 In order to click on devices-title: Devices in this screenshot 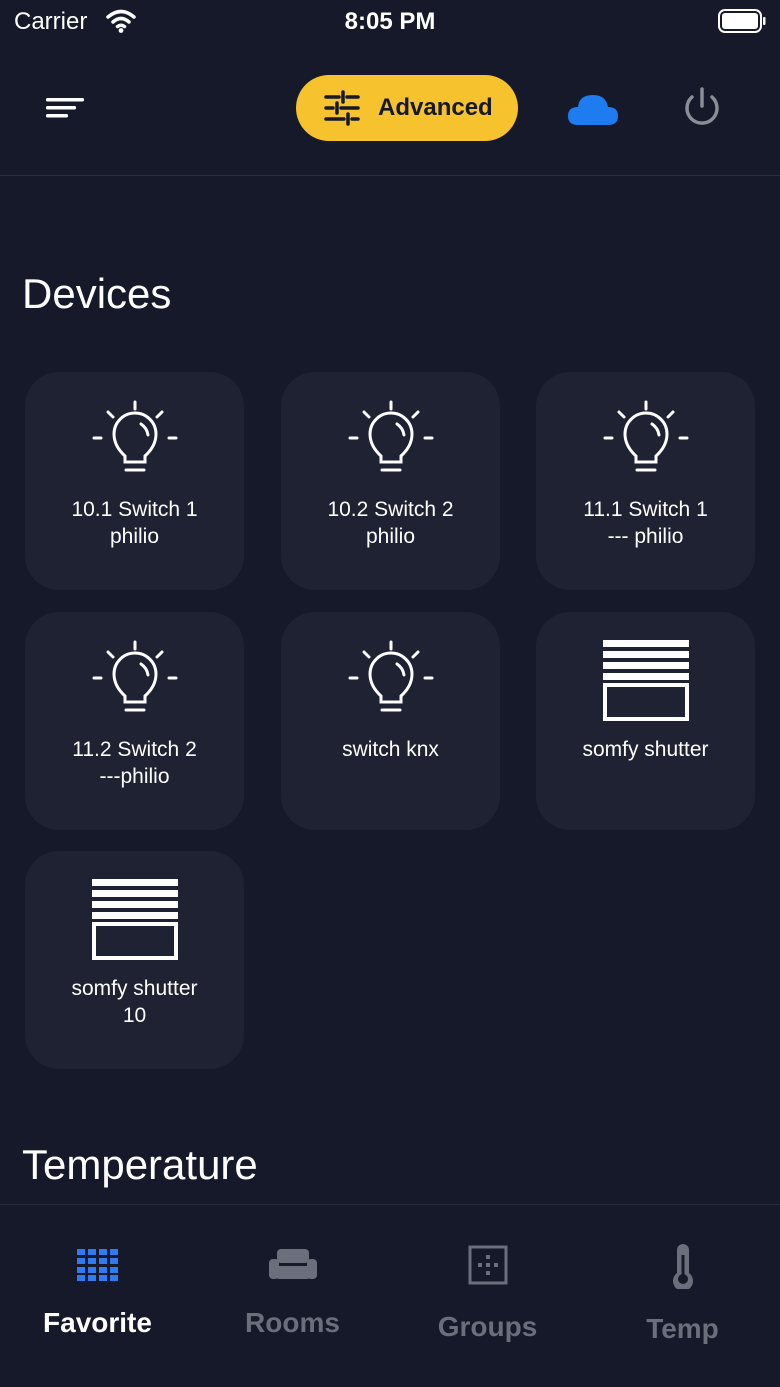, I will do `click(97, 293)`.